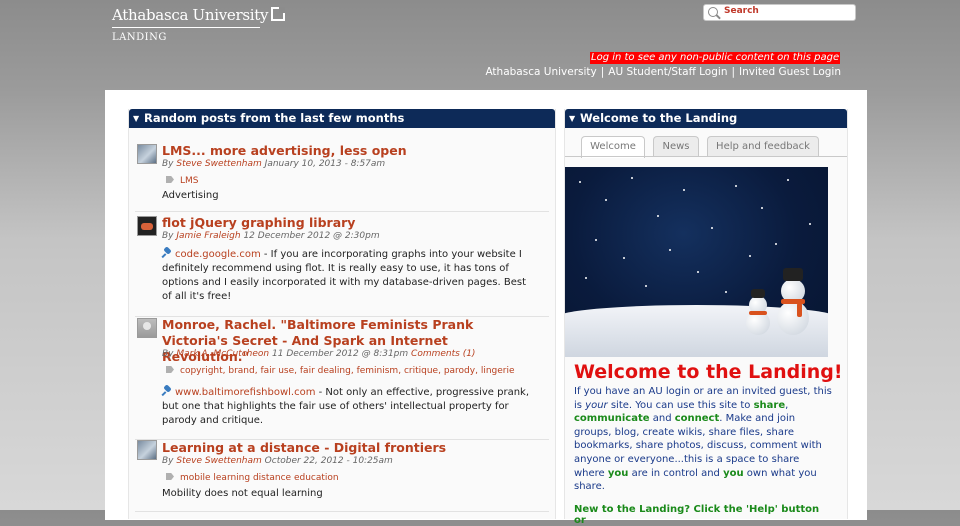  I want to click on intro-emphasis: your, so click(596, 405).